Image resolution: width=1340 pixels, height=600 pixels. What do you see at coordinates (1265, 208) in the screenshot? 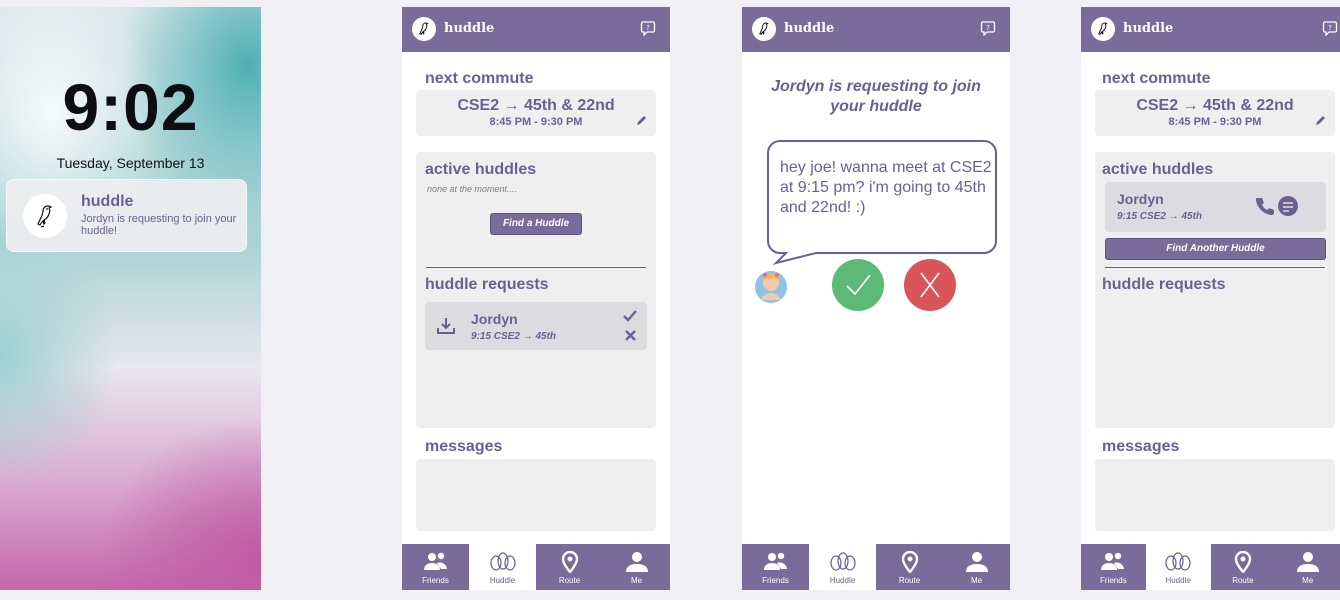
I see `phone-icon` at bounding box center [1265, 208].